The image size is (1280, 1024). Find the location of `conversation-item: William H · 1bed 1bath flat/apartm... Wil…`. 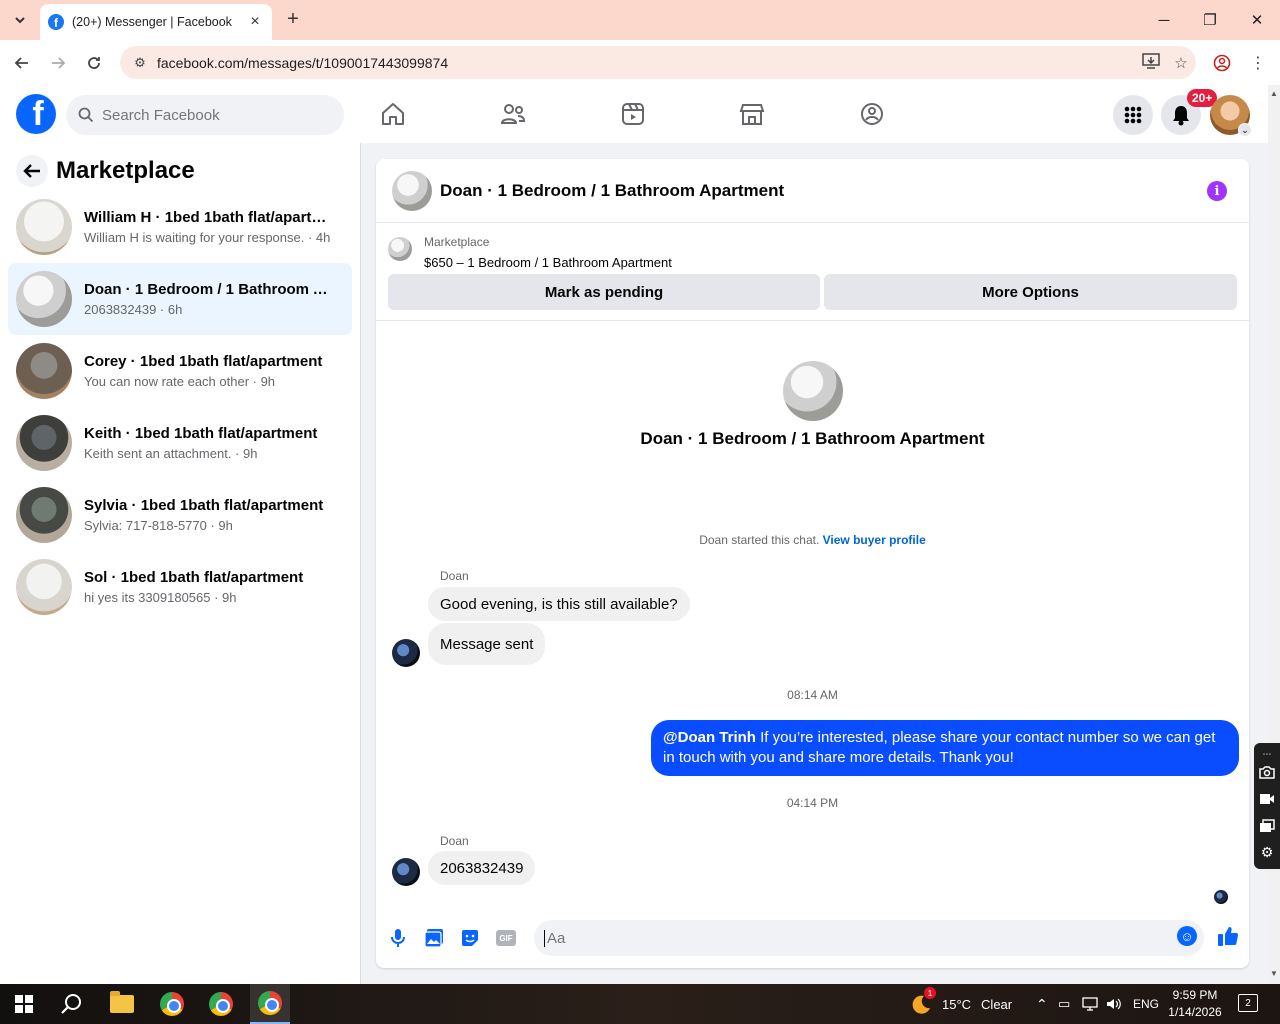

conversation-item: William H · 1bed 1bath flat/apartm... Wil… is located at coordinates (180, 227).